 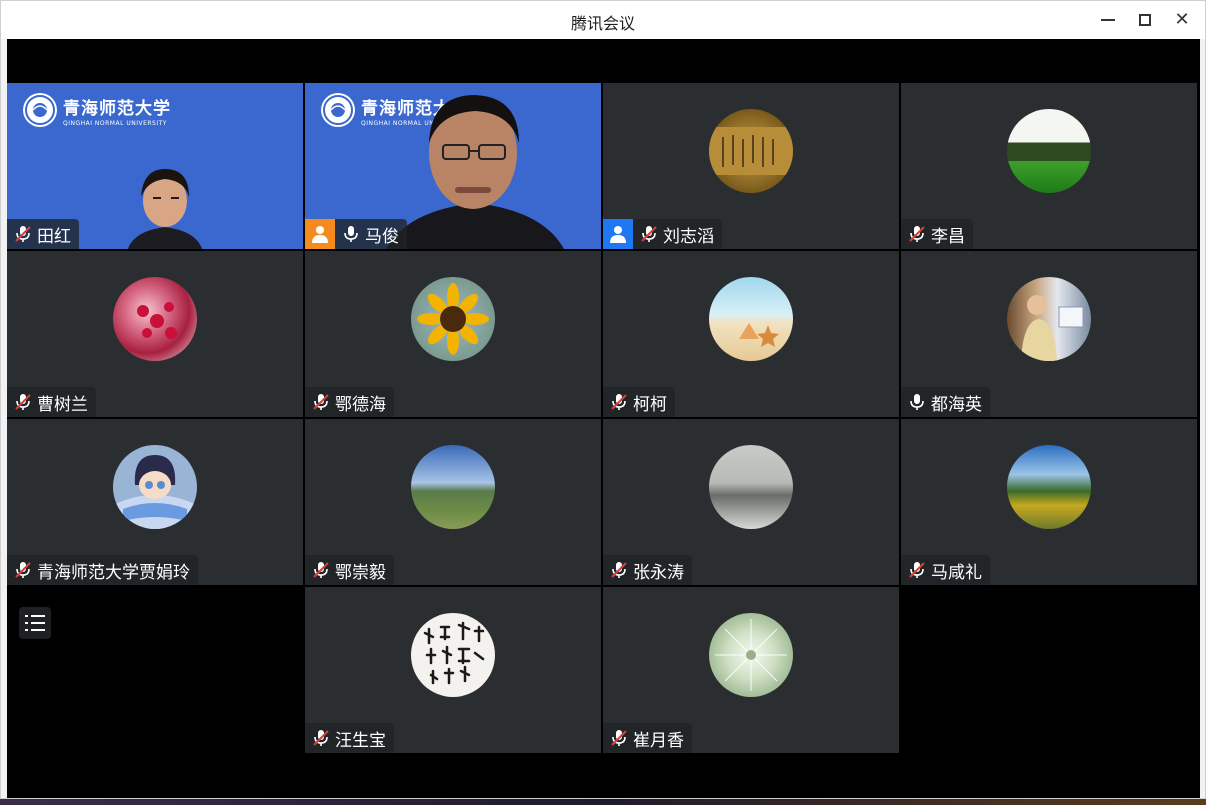 What do you see at coordinates (360, 572) in the screenshot?
I see `participant-name: 鄂崇毅` at bounding box center [360, 572].